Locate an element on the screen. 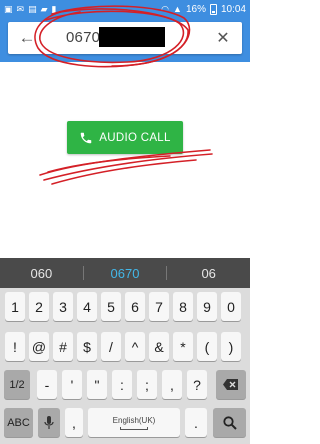 The width and height of the screenshot is (320, 444). key-0: 0 is located at coordinates (231, 306).